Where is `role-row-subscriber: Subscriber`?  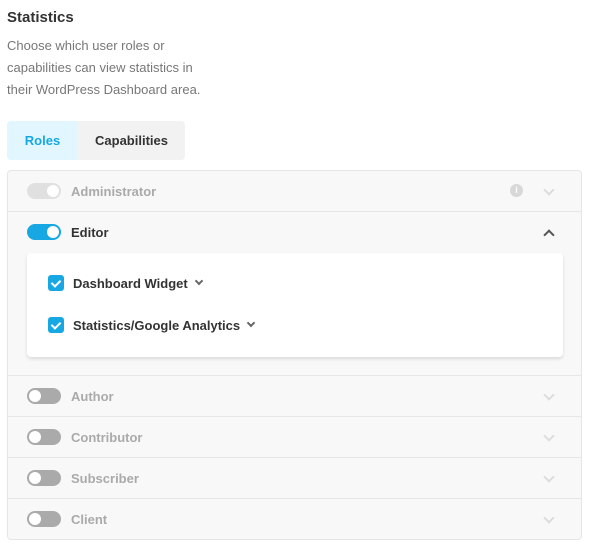
role-row-subscriber: Subscriber is located at coordinates (294, 478).